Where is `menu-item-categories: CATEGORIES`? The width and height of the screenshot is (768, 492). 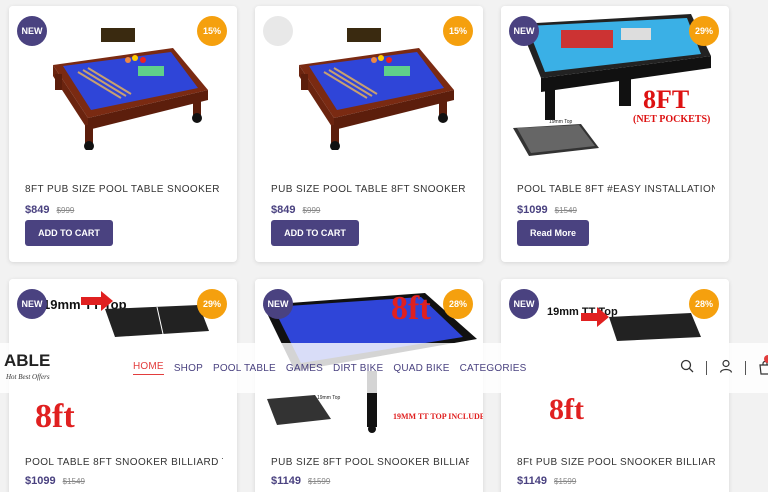
menu-item-categories: CATEGORIES is located at coordinates (493, 368).